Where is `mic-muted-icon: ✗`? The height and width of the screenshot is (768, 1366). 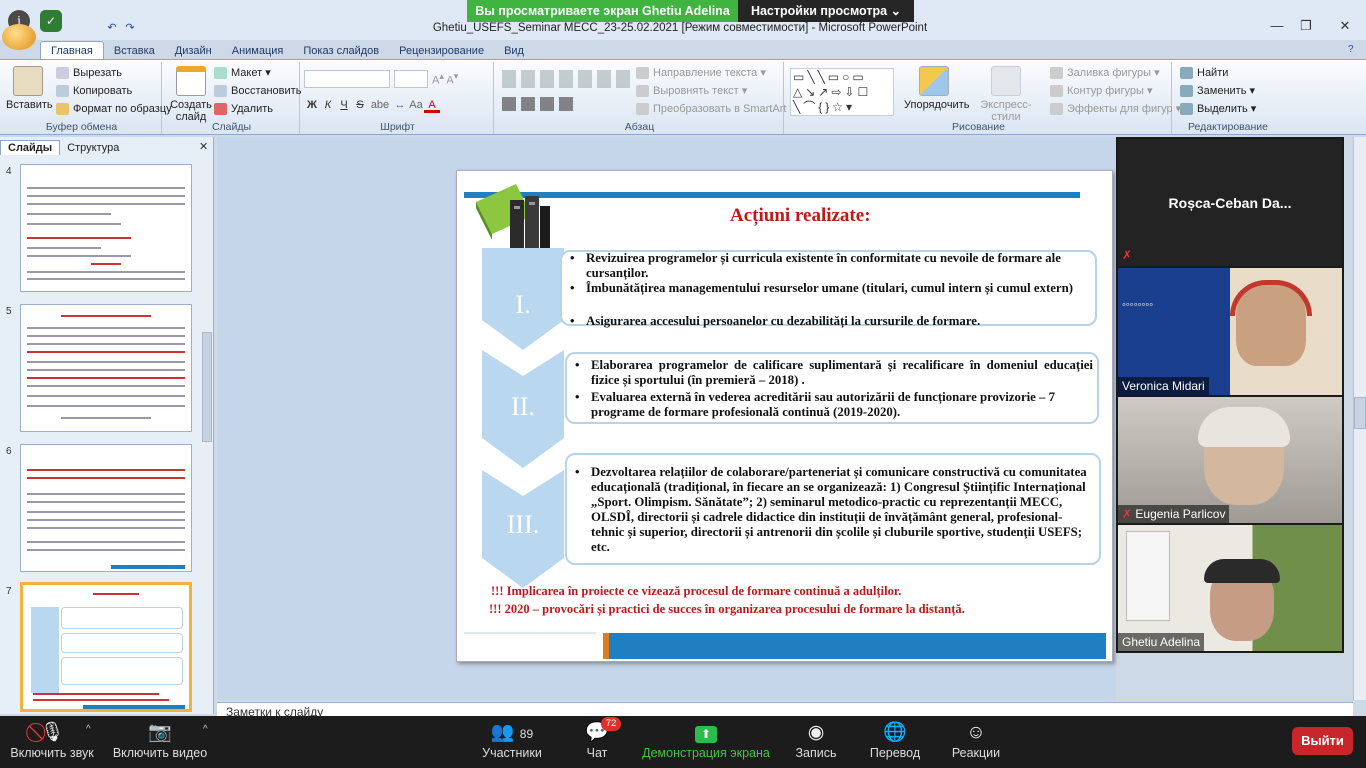
mic-muted-icon: ✗ is located at coordinates (1127, 255).